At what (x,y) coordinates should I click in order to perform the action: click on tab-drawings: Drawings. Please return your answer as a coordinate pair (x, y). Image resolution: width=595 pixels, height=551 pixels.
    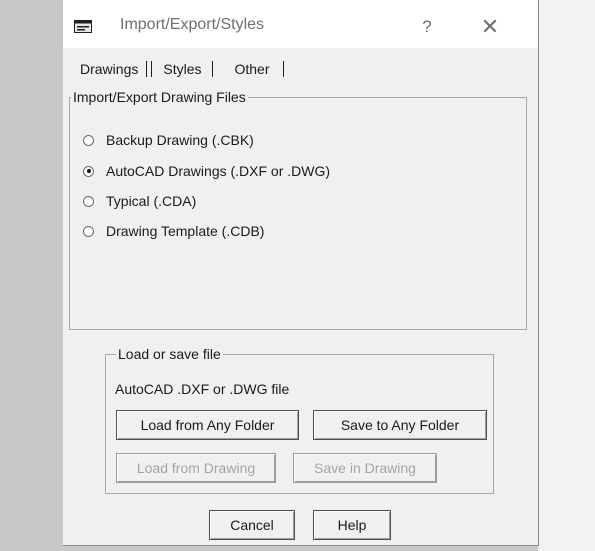
    Looking at the image, I should click on (109, 69).